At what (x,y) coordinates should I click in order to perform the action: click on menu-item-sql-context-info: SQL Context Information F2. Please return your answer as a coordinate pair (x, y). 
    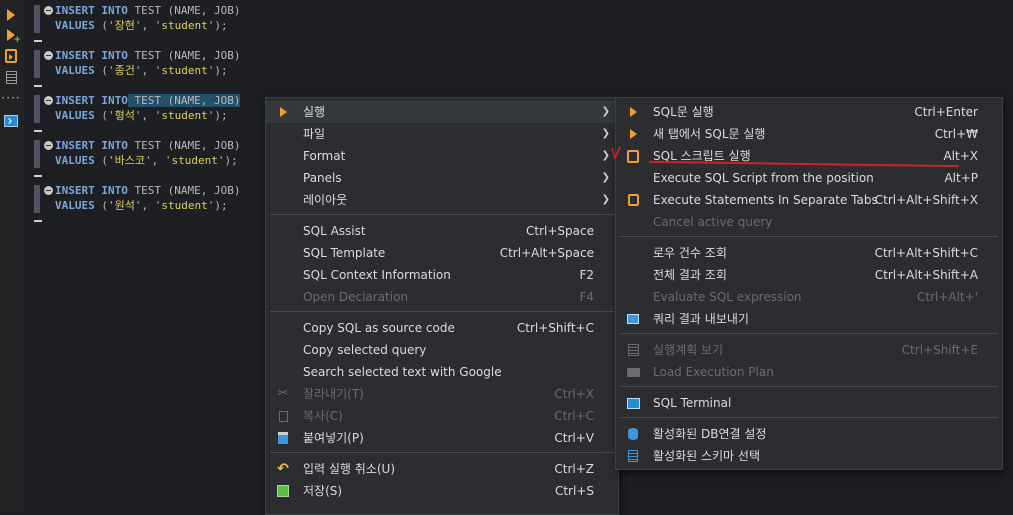
    Looking at the image, I should click on (442, 275).